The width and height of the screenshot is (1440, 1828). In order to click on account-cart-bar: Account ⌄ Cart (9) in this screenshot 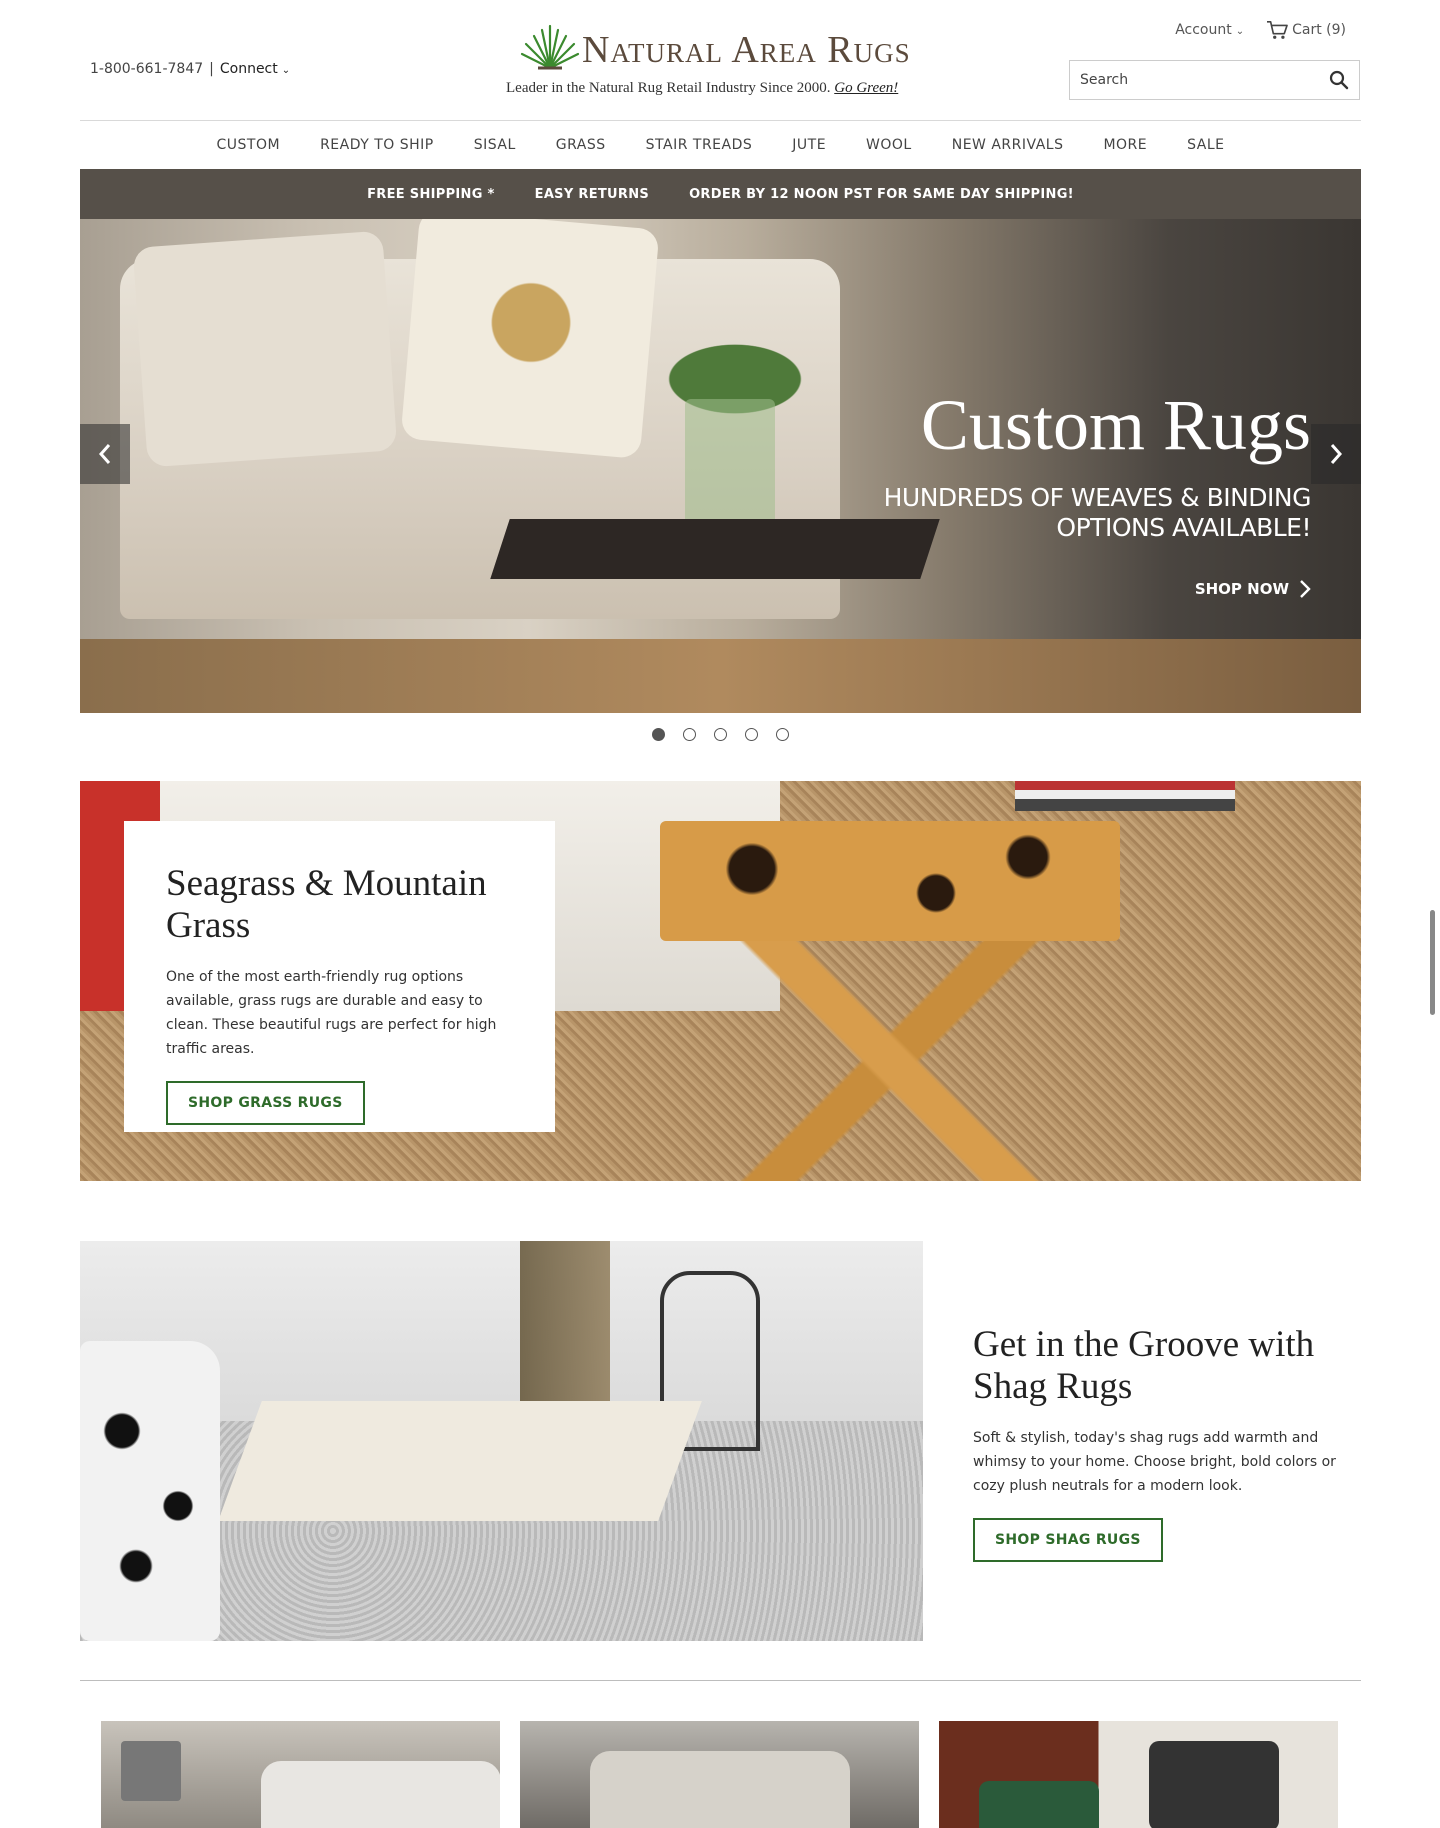, I will do `click(1260, 30)`.